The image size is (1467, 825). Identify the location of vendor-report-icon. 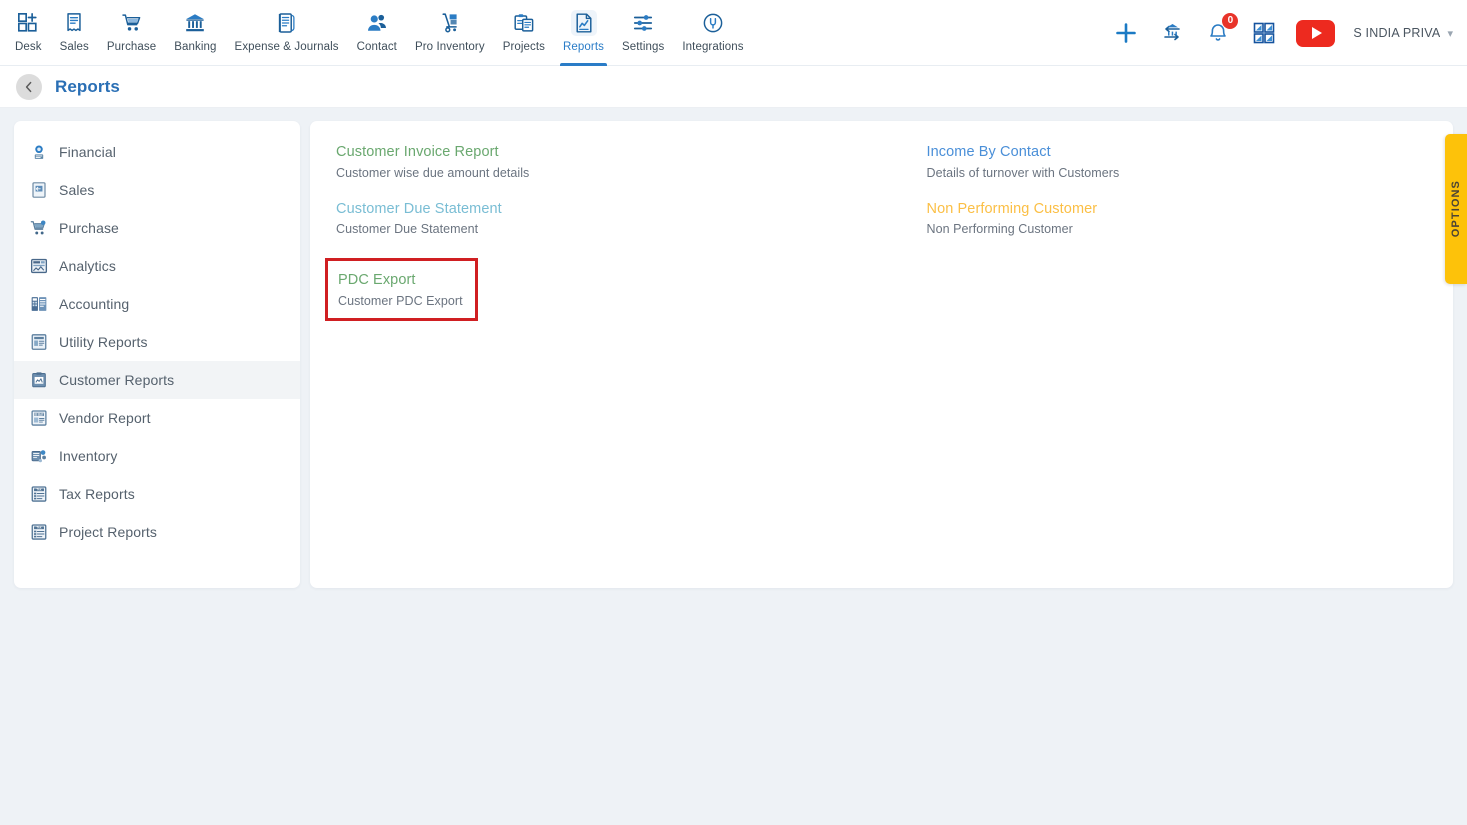
(39, 418).